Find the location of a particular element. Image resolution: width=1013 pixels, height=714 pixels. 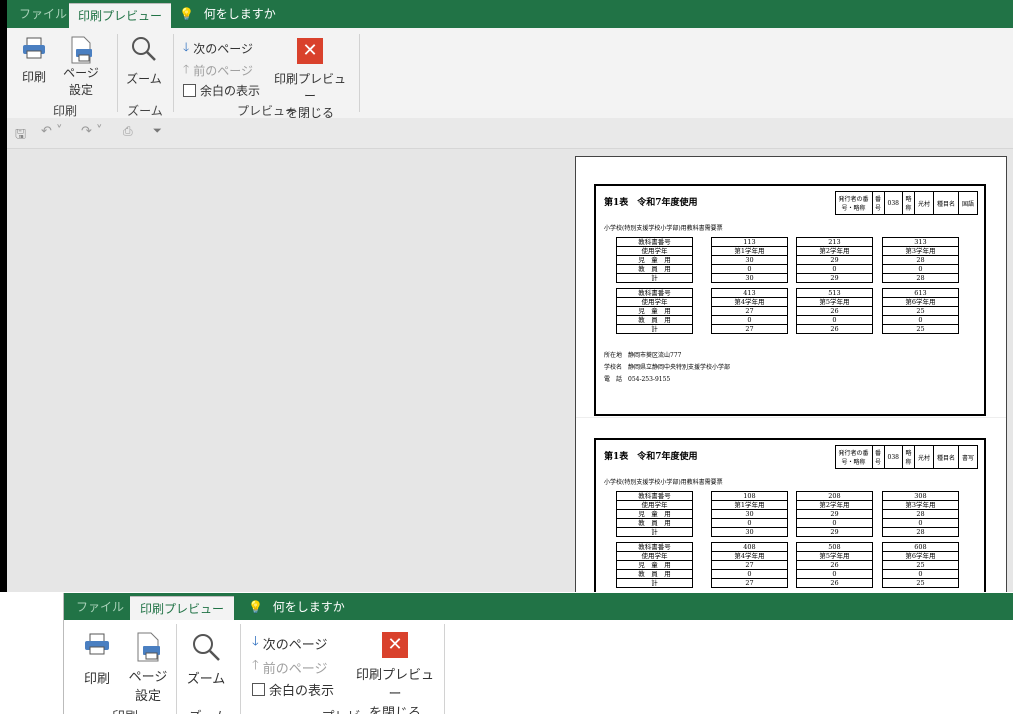

zoom-button-2: ズーム is located at coordinates (206, 659).